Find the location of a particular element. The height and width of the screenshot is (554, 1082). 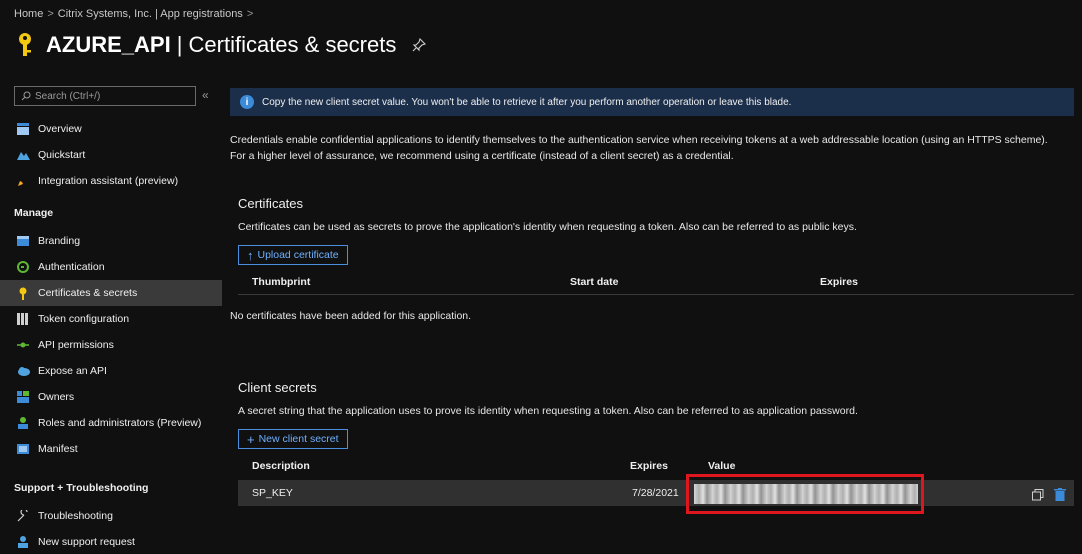

divider is located at coordinates (656, 294).